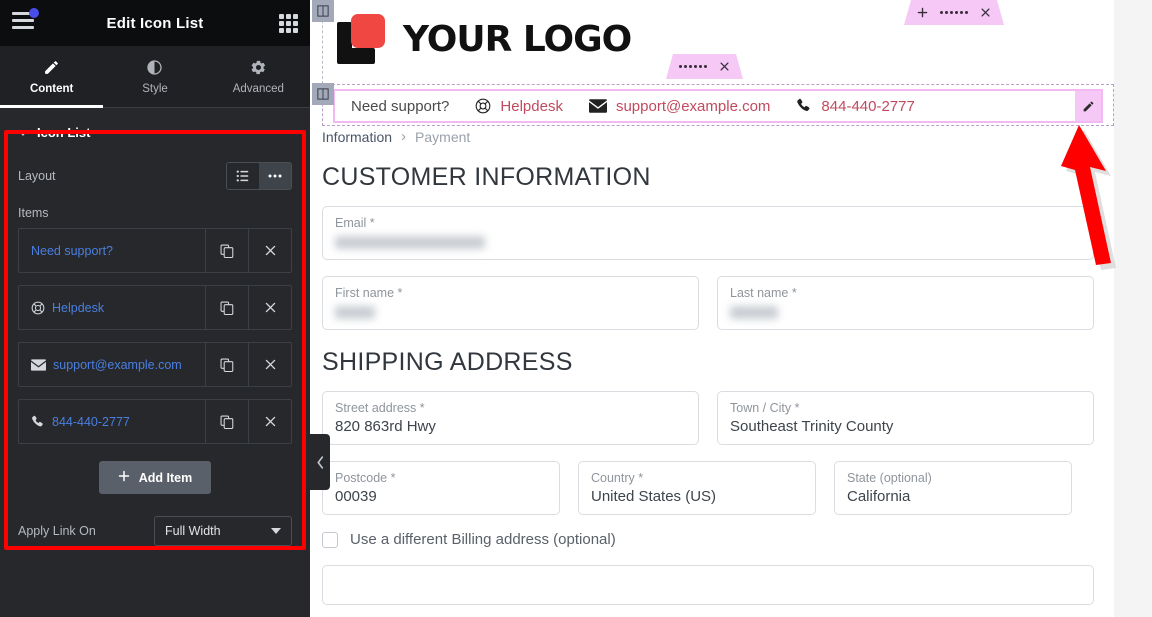 The image size is (1152, 617). I want to click on email-value-redacted, so click(410, 242).